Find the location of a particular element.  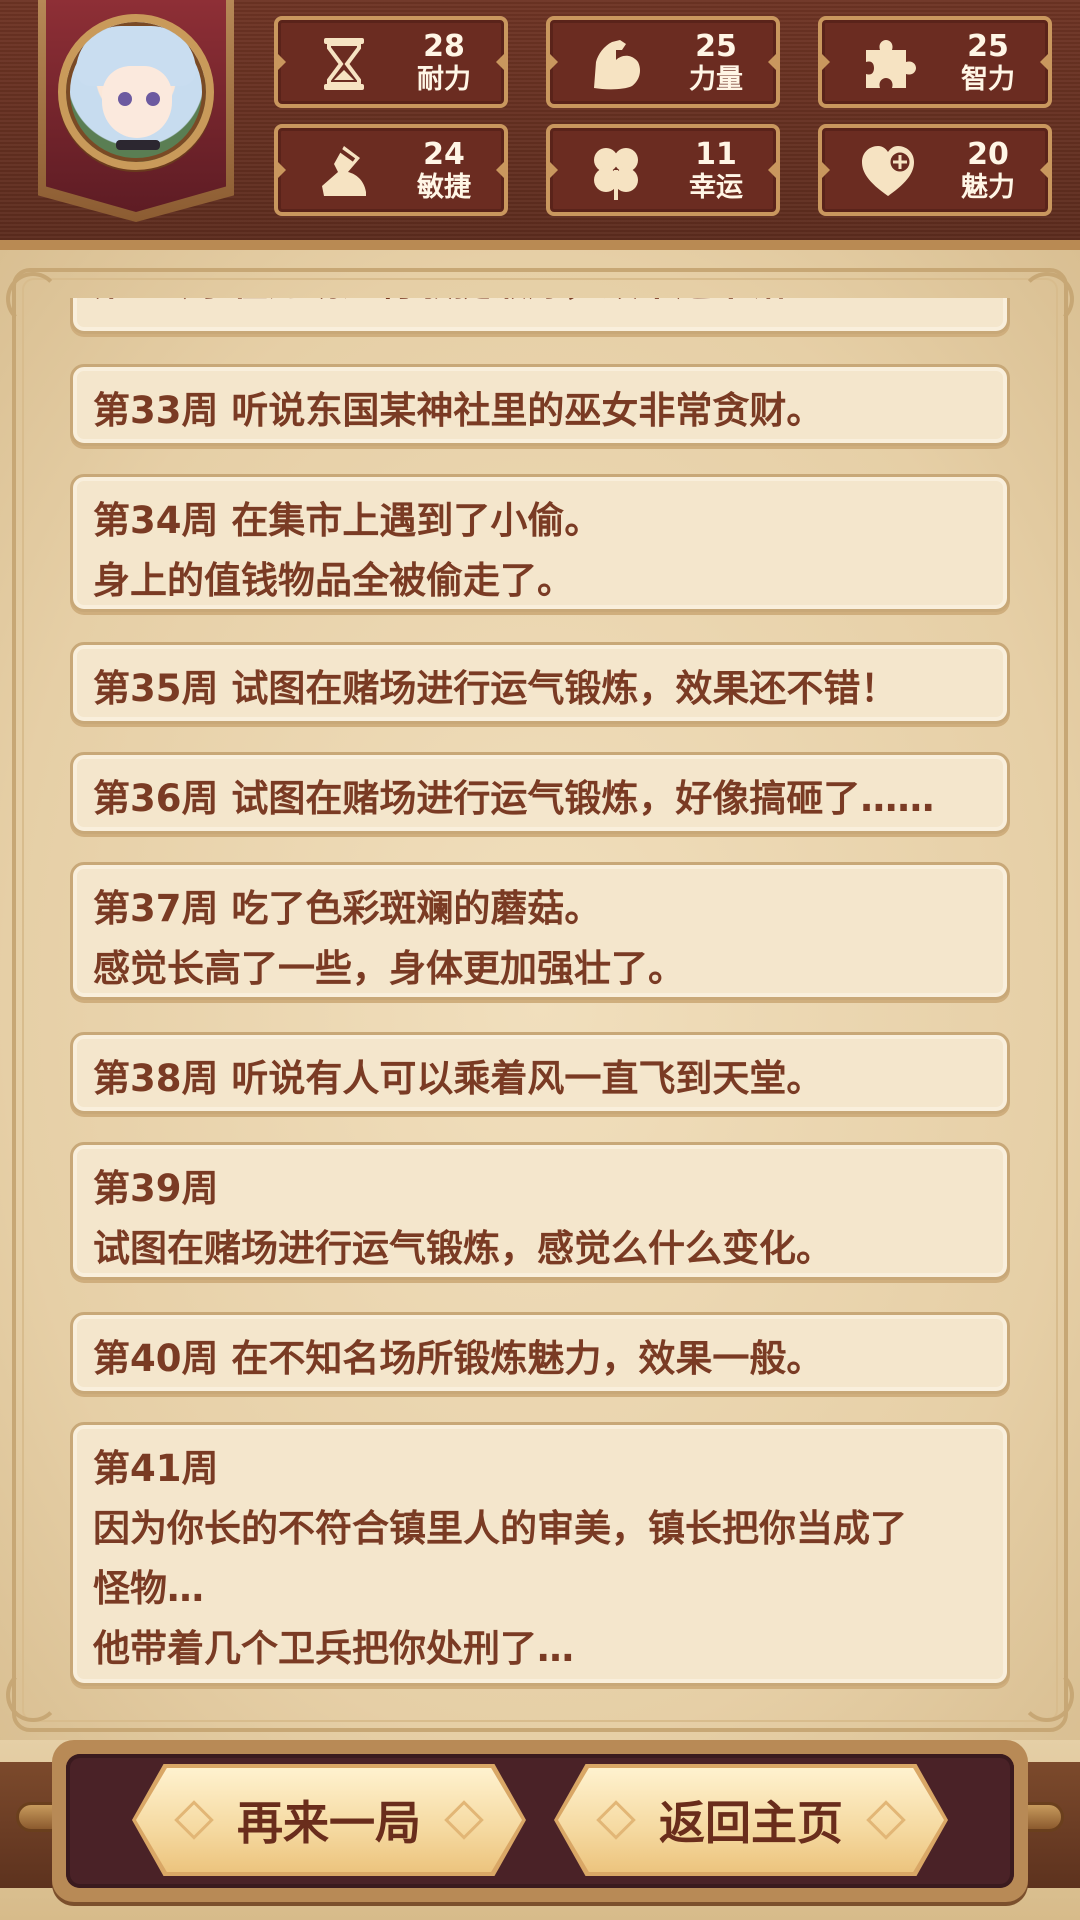

hourglass-icon is located at coordinates (344, 64).